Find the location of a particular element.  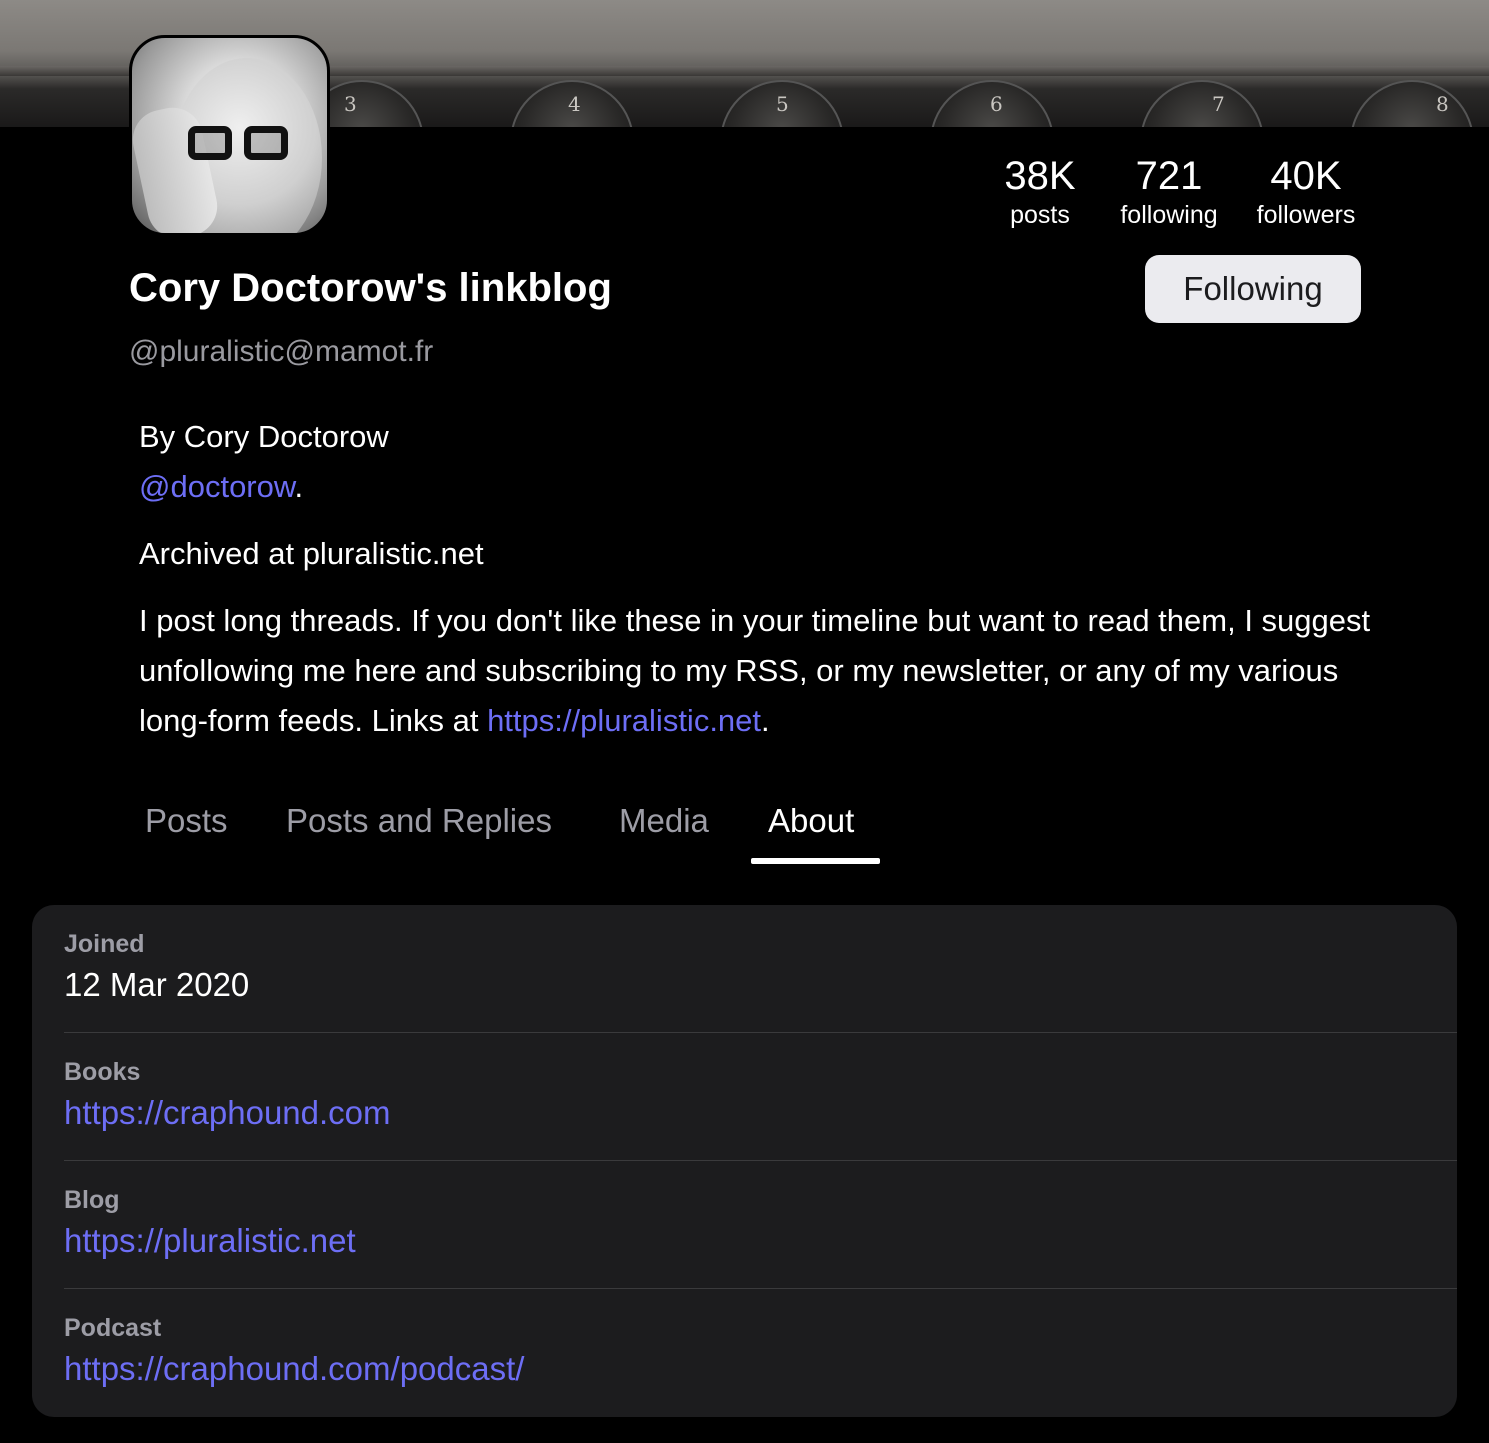

about-field-blog: Blog https://pluralistic.net is located at coordinates (760, 1224).